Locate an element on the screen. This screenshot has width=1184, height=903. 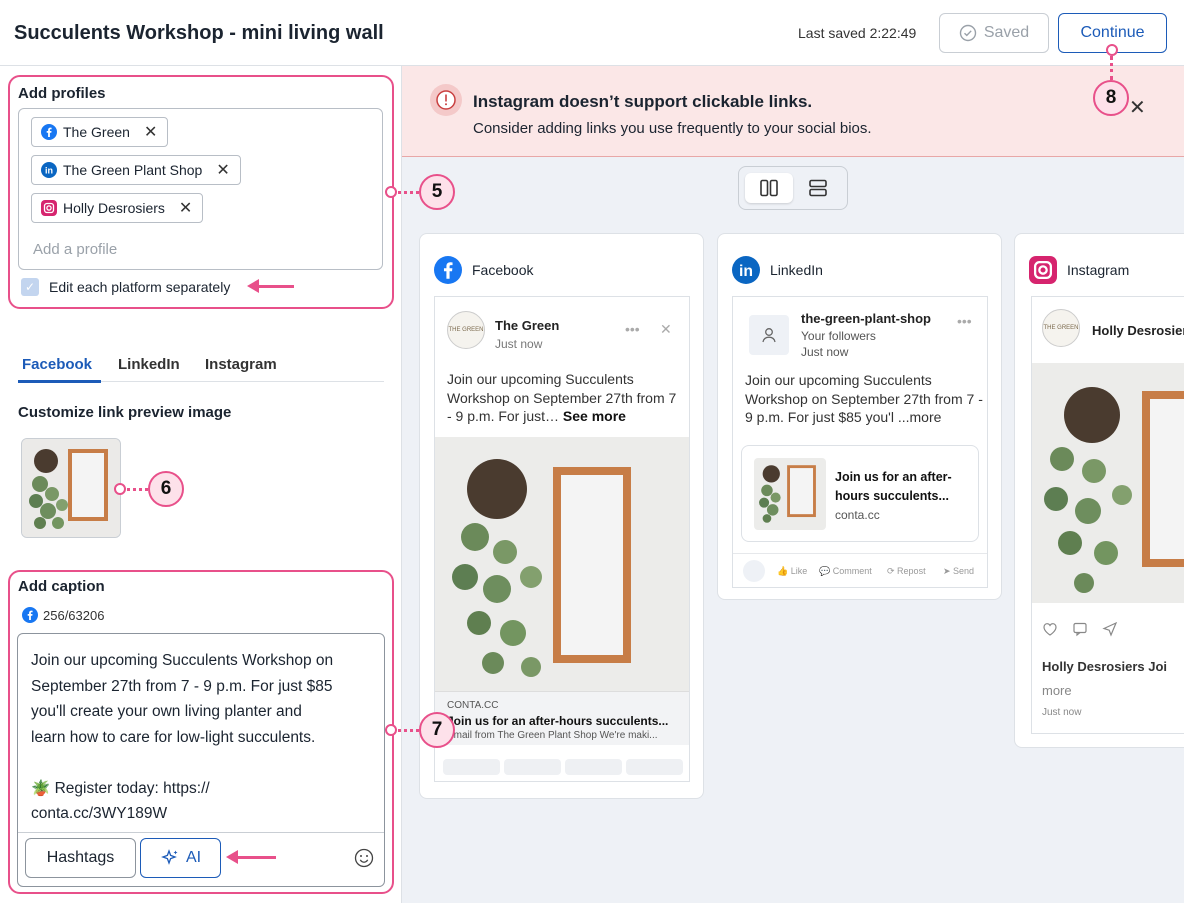
edit-separately-row: ✓ Edit each platform separately is located at coordinates (125, 287).